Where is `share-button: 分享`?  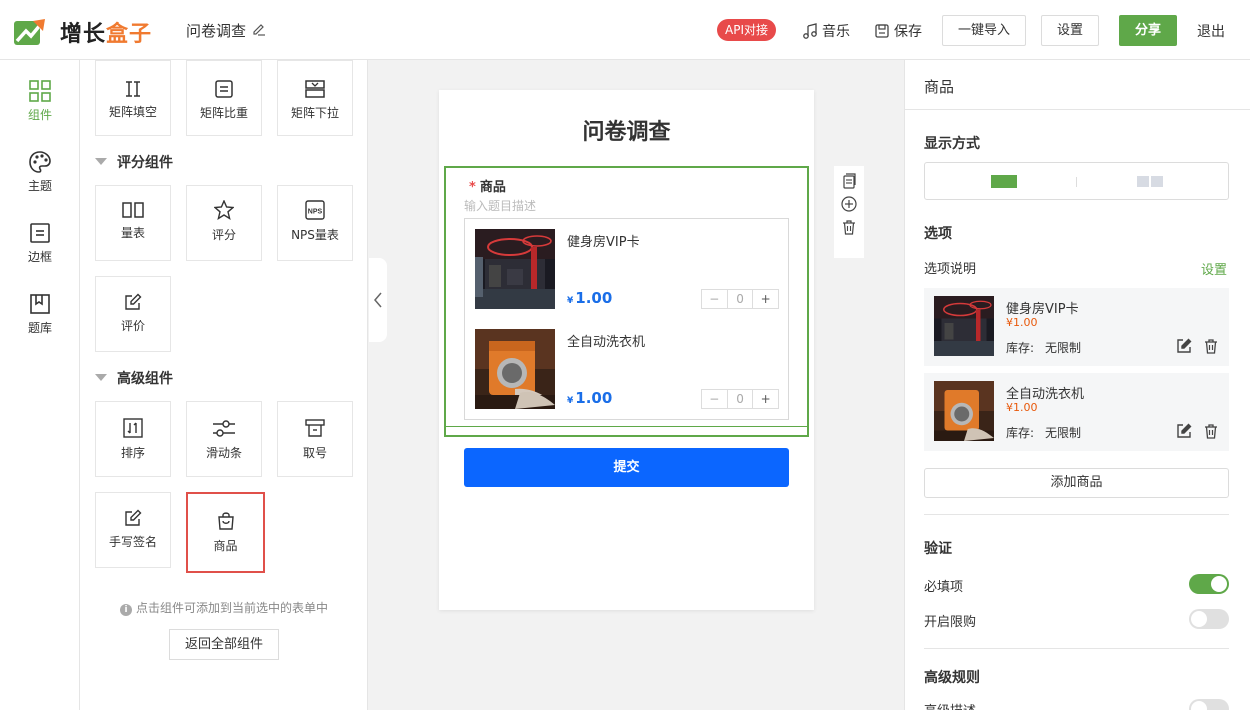
share-button: 分享 is located at coordinates (1148, 30).